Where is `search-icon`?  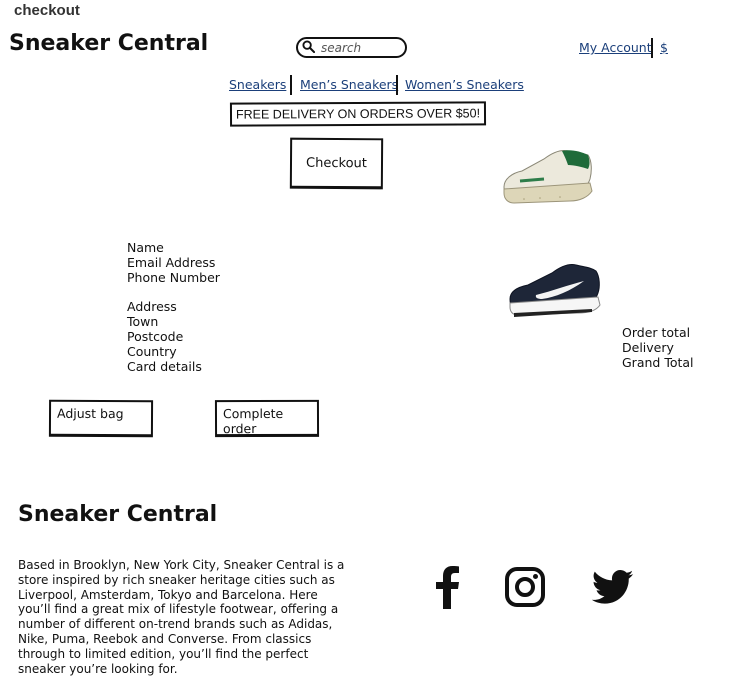
search-icon is located at coordinates (309, 47).